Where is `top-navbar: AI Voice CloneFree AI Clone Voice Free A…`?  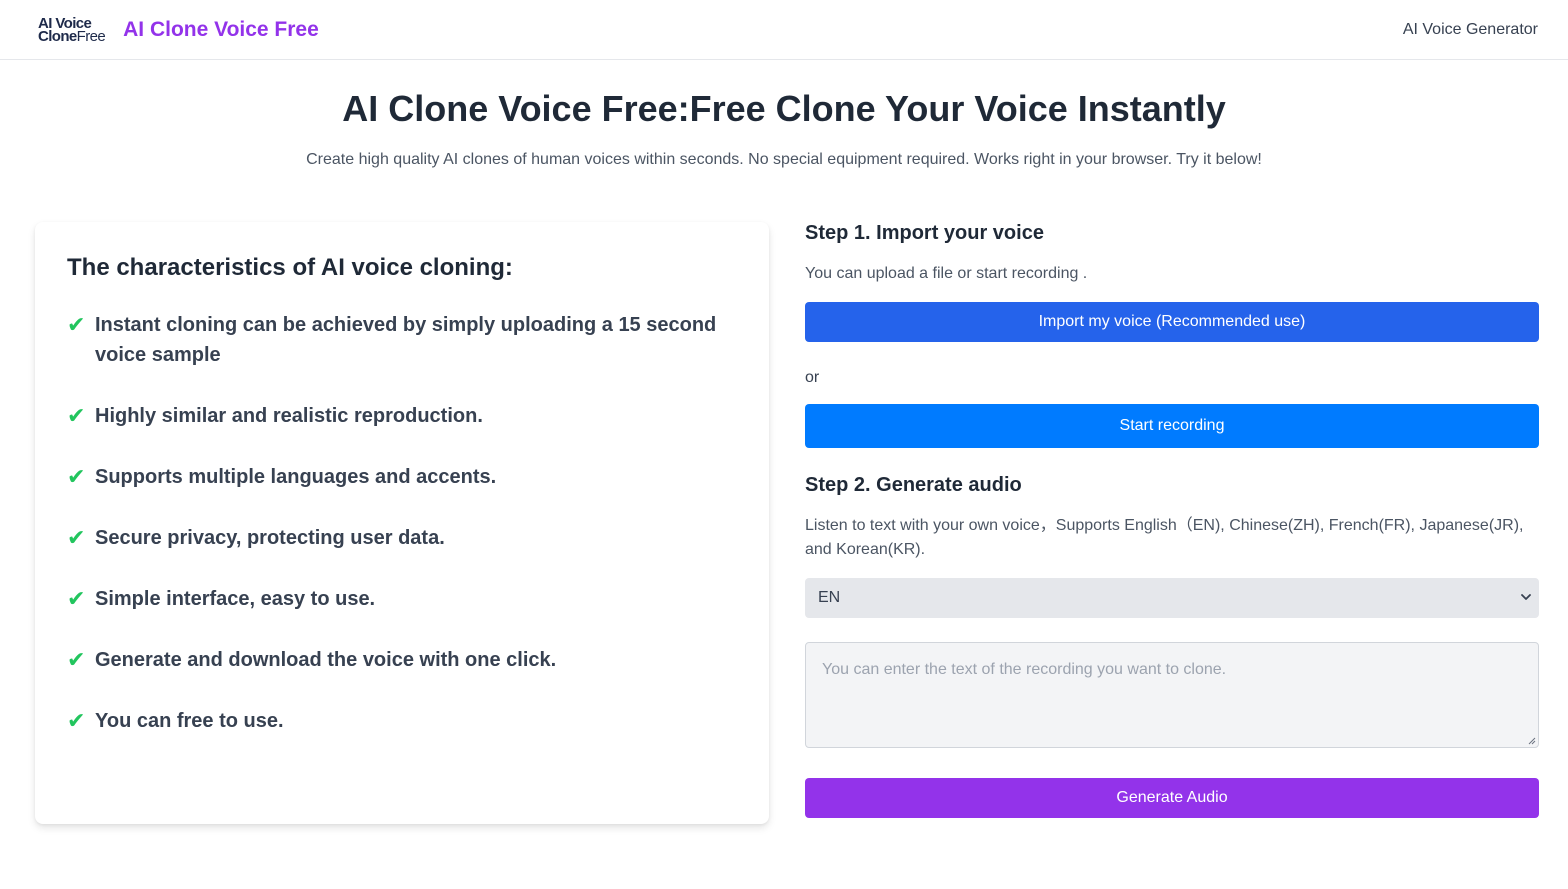 top-navbar: AI Voice CloneFree AI Clone Voice Free A… is located at coordinates (784, 30).